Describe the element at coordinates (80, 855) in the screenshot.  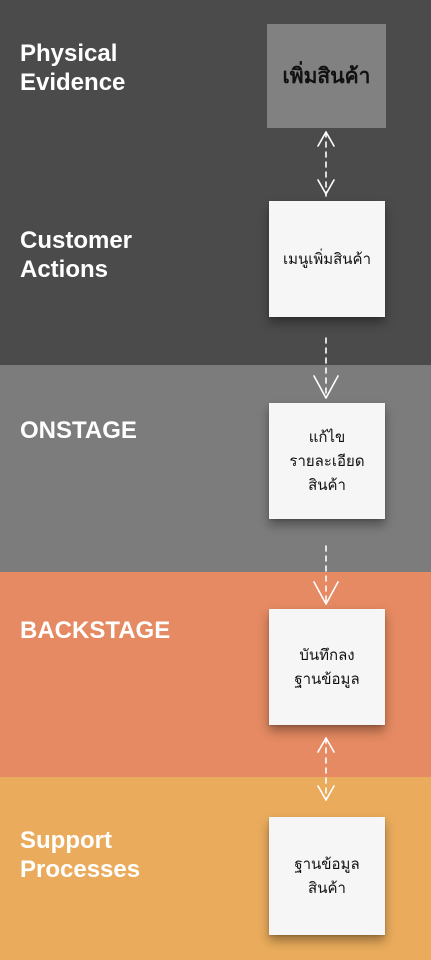
I see `lane-label-support-processes: Support Processes` at that location.